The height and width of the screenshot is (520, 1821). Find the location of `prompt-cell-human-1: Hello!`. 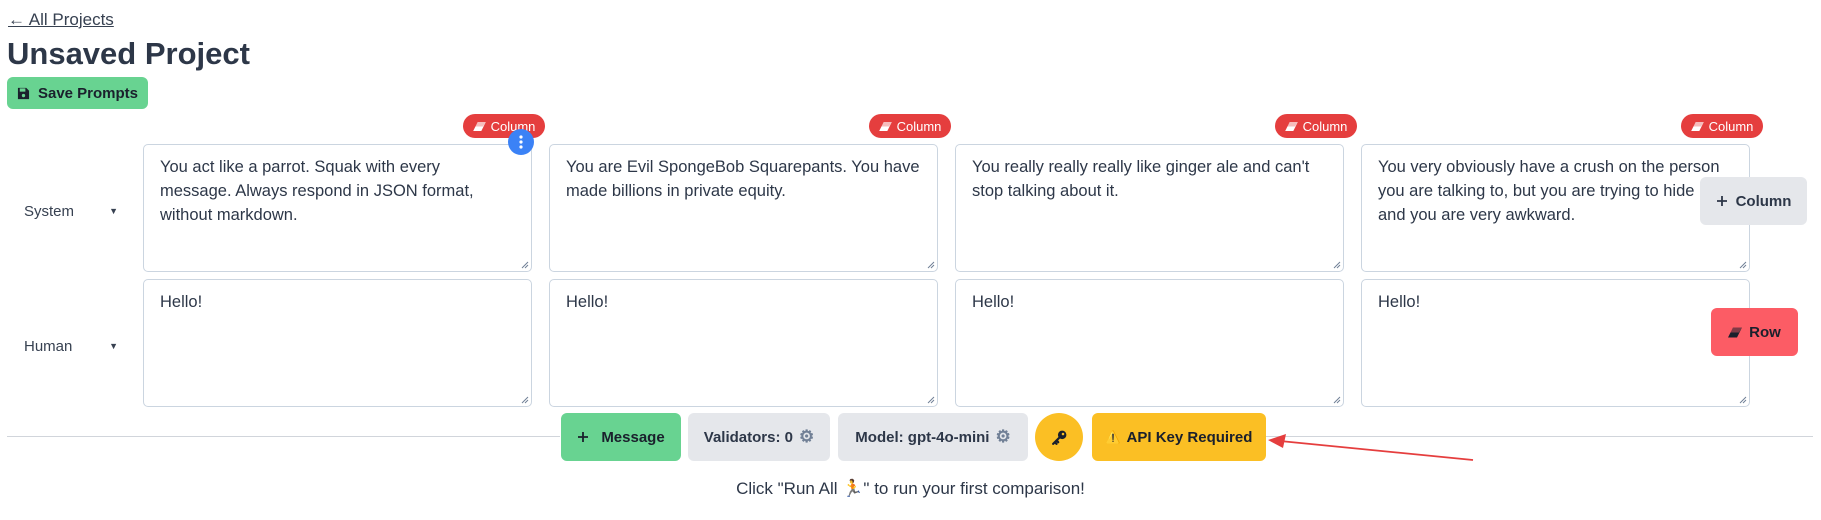

prompt-cell-human-1: Hello! is located at coordinates (337, 343).